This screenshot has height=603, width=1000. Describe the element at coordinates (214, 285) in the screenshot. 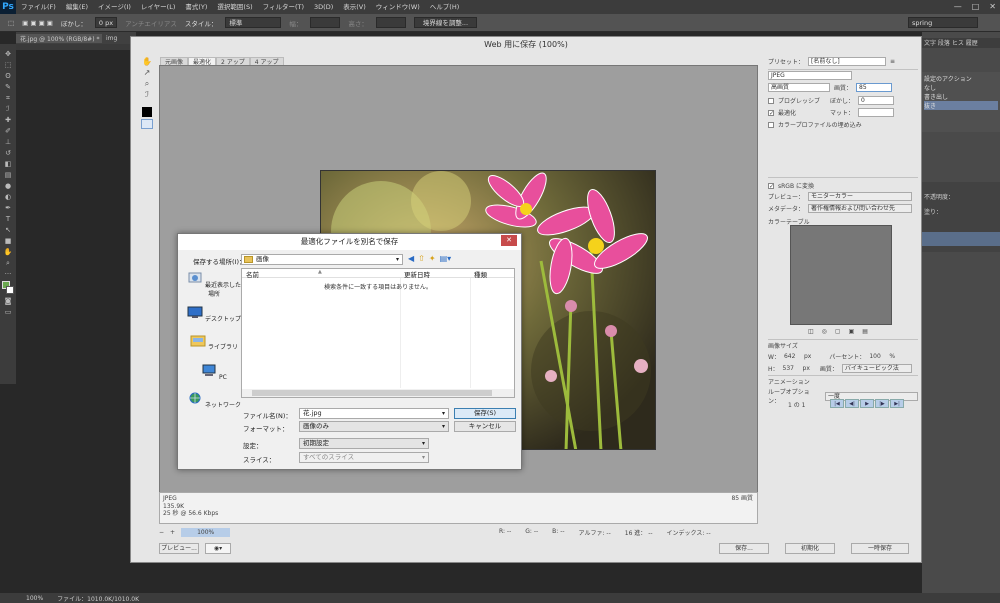

I see `place-recent: 最近表示した場所` at that location.